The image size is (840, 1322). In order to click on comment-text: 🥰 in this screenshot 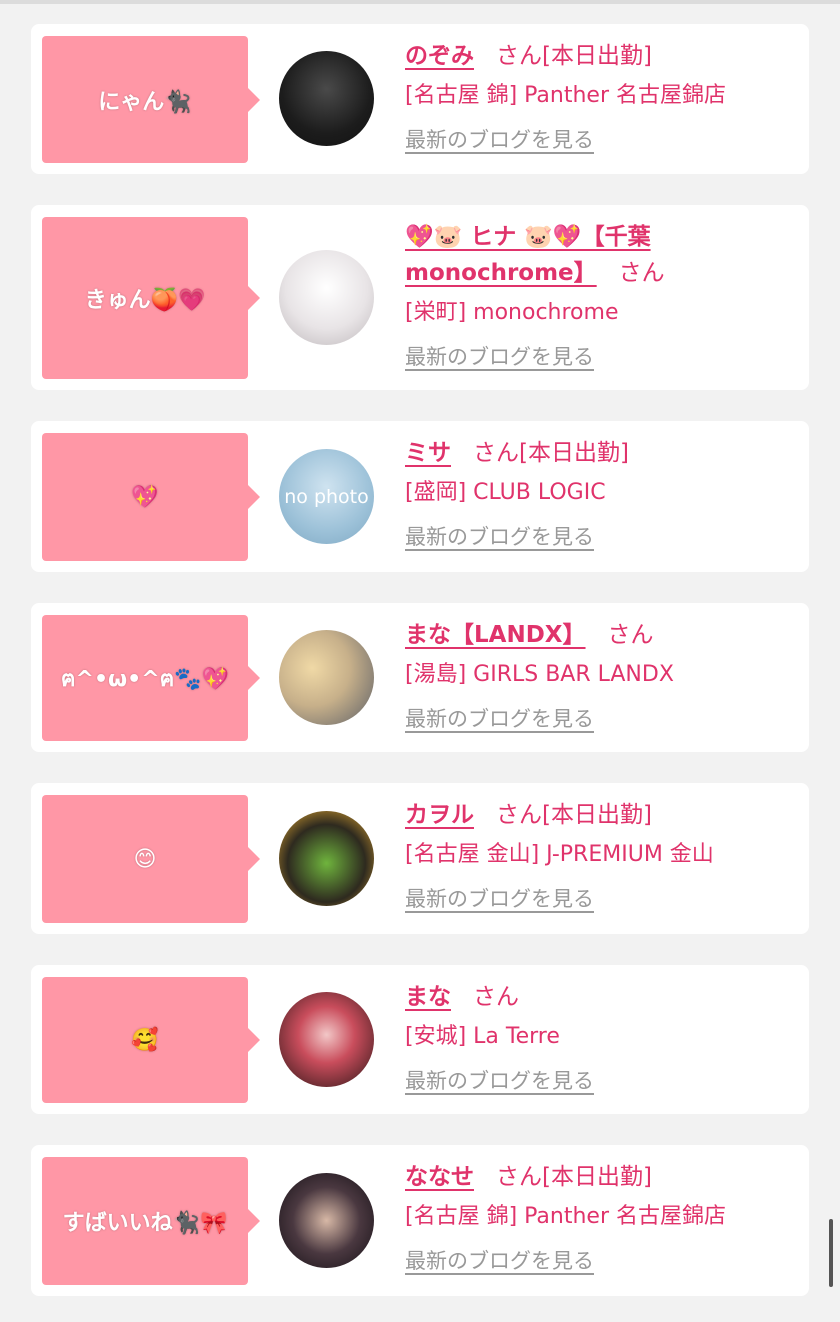, I will do `click(145, 1040)`.